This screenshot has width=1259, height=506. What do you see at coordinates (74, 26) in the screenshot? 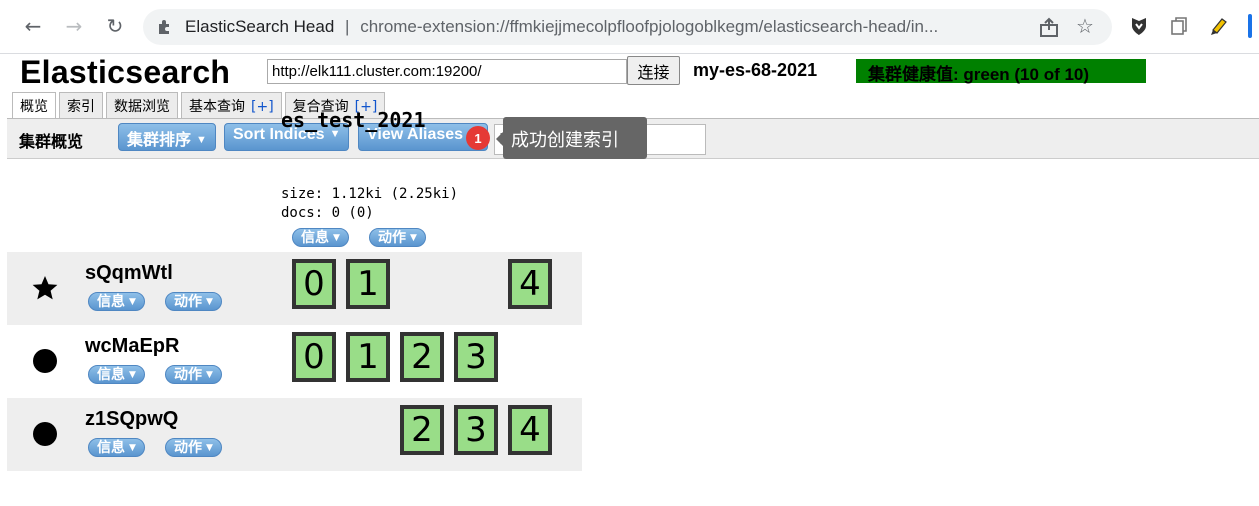
I see `forward-icon: →` at bounding box center [74, 26].